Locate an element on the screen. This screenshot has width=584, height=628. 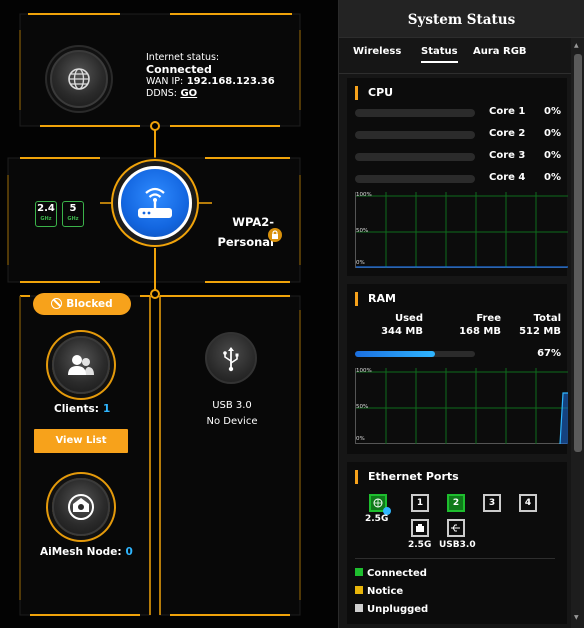
tab-wireless: Wireless is located at coordinates (377, 51).